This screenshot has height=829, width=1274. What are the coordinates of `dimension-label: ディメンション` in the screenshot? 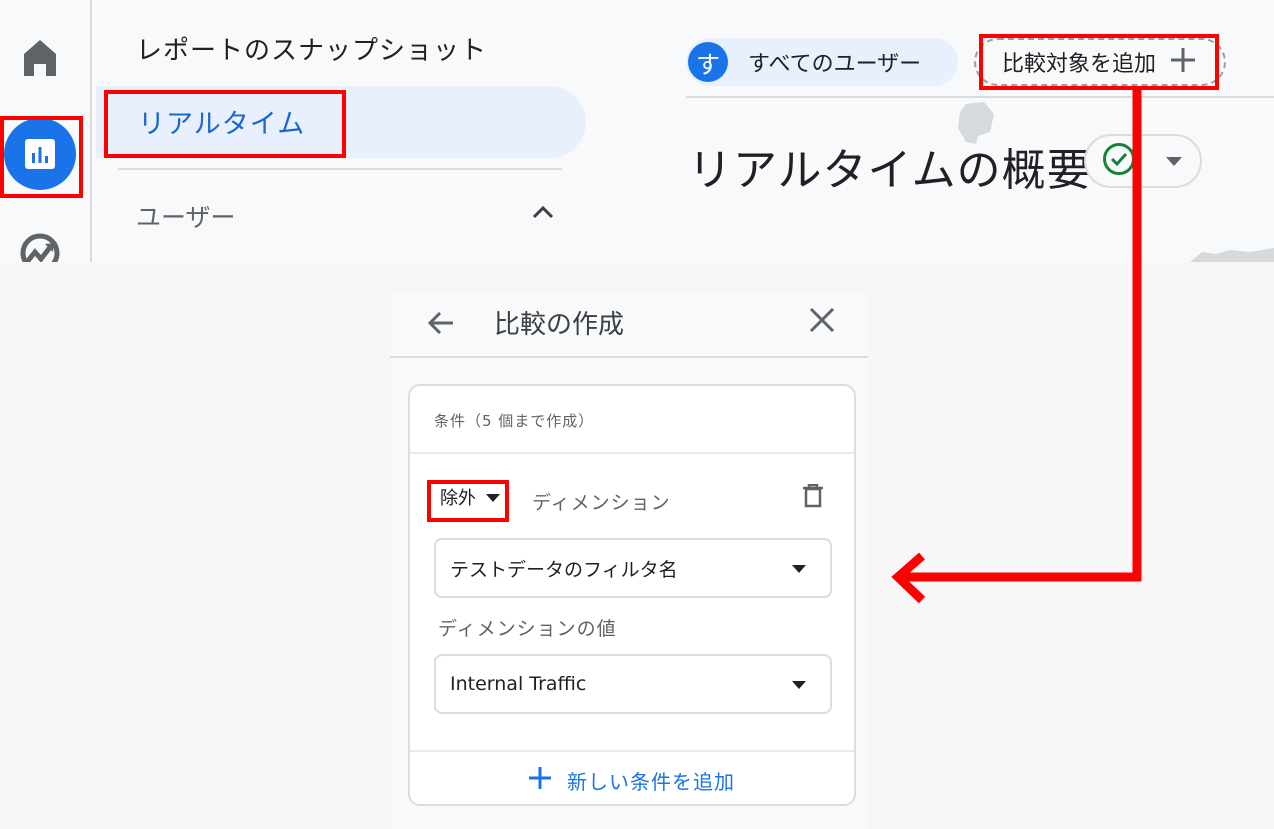 It's located at (601, 503).